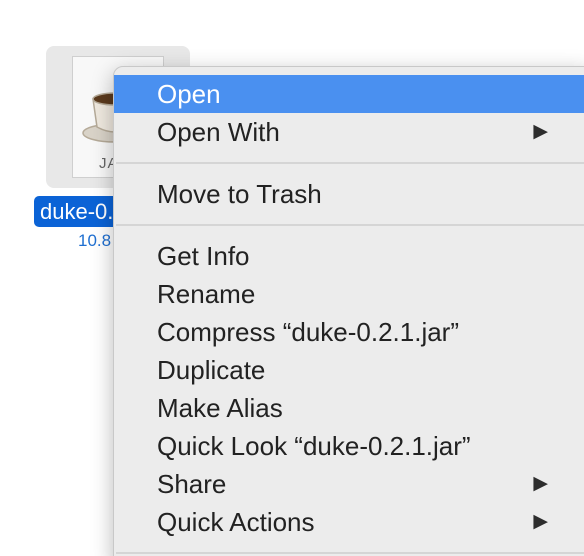 The width and height of the screenshot is (584, 556). What do you see at coordinates (349, 408) in the screenshot?
I see `menu-item-make-alias: Make Alias` at bounding box center [349, 408].